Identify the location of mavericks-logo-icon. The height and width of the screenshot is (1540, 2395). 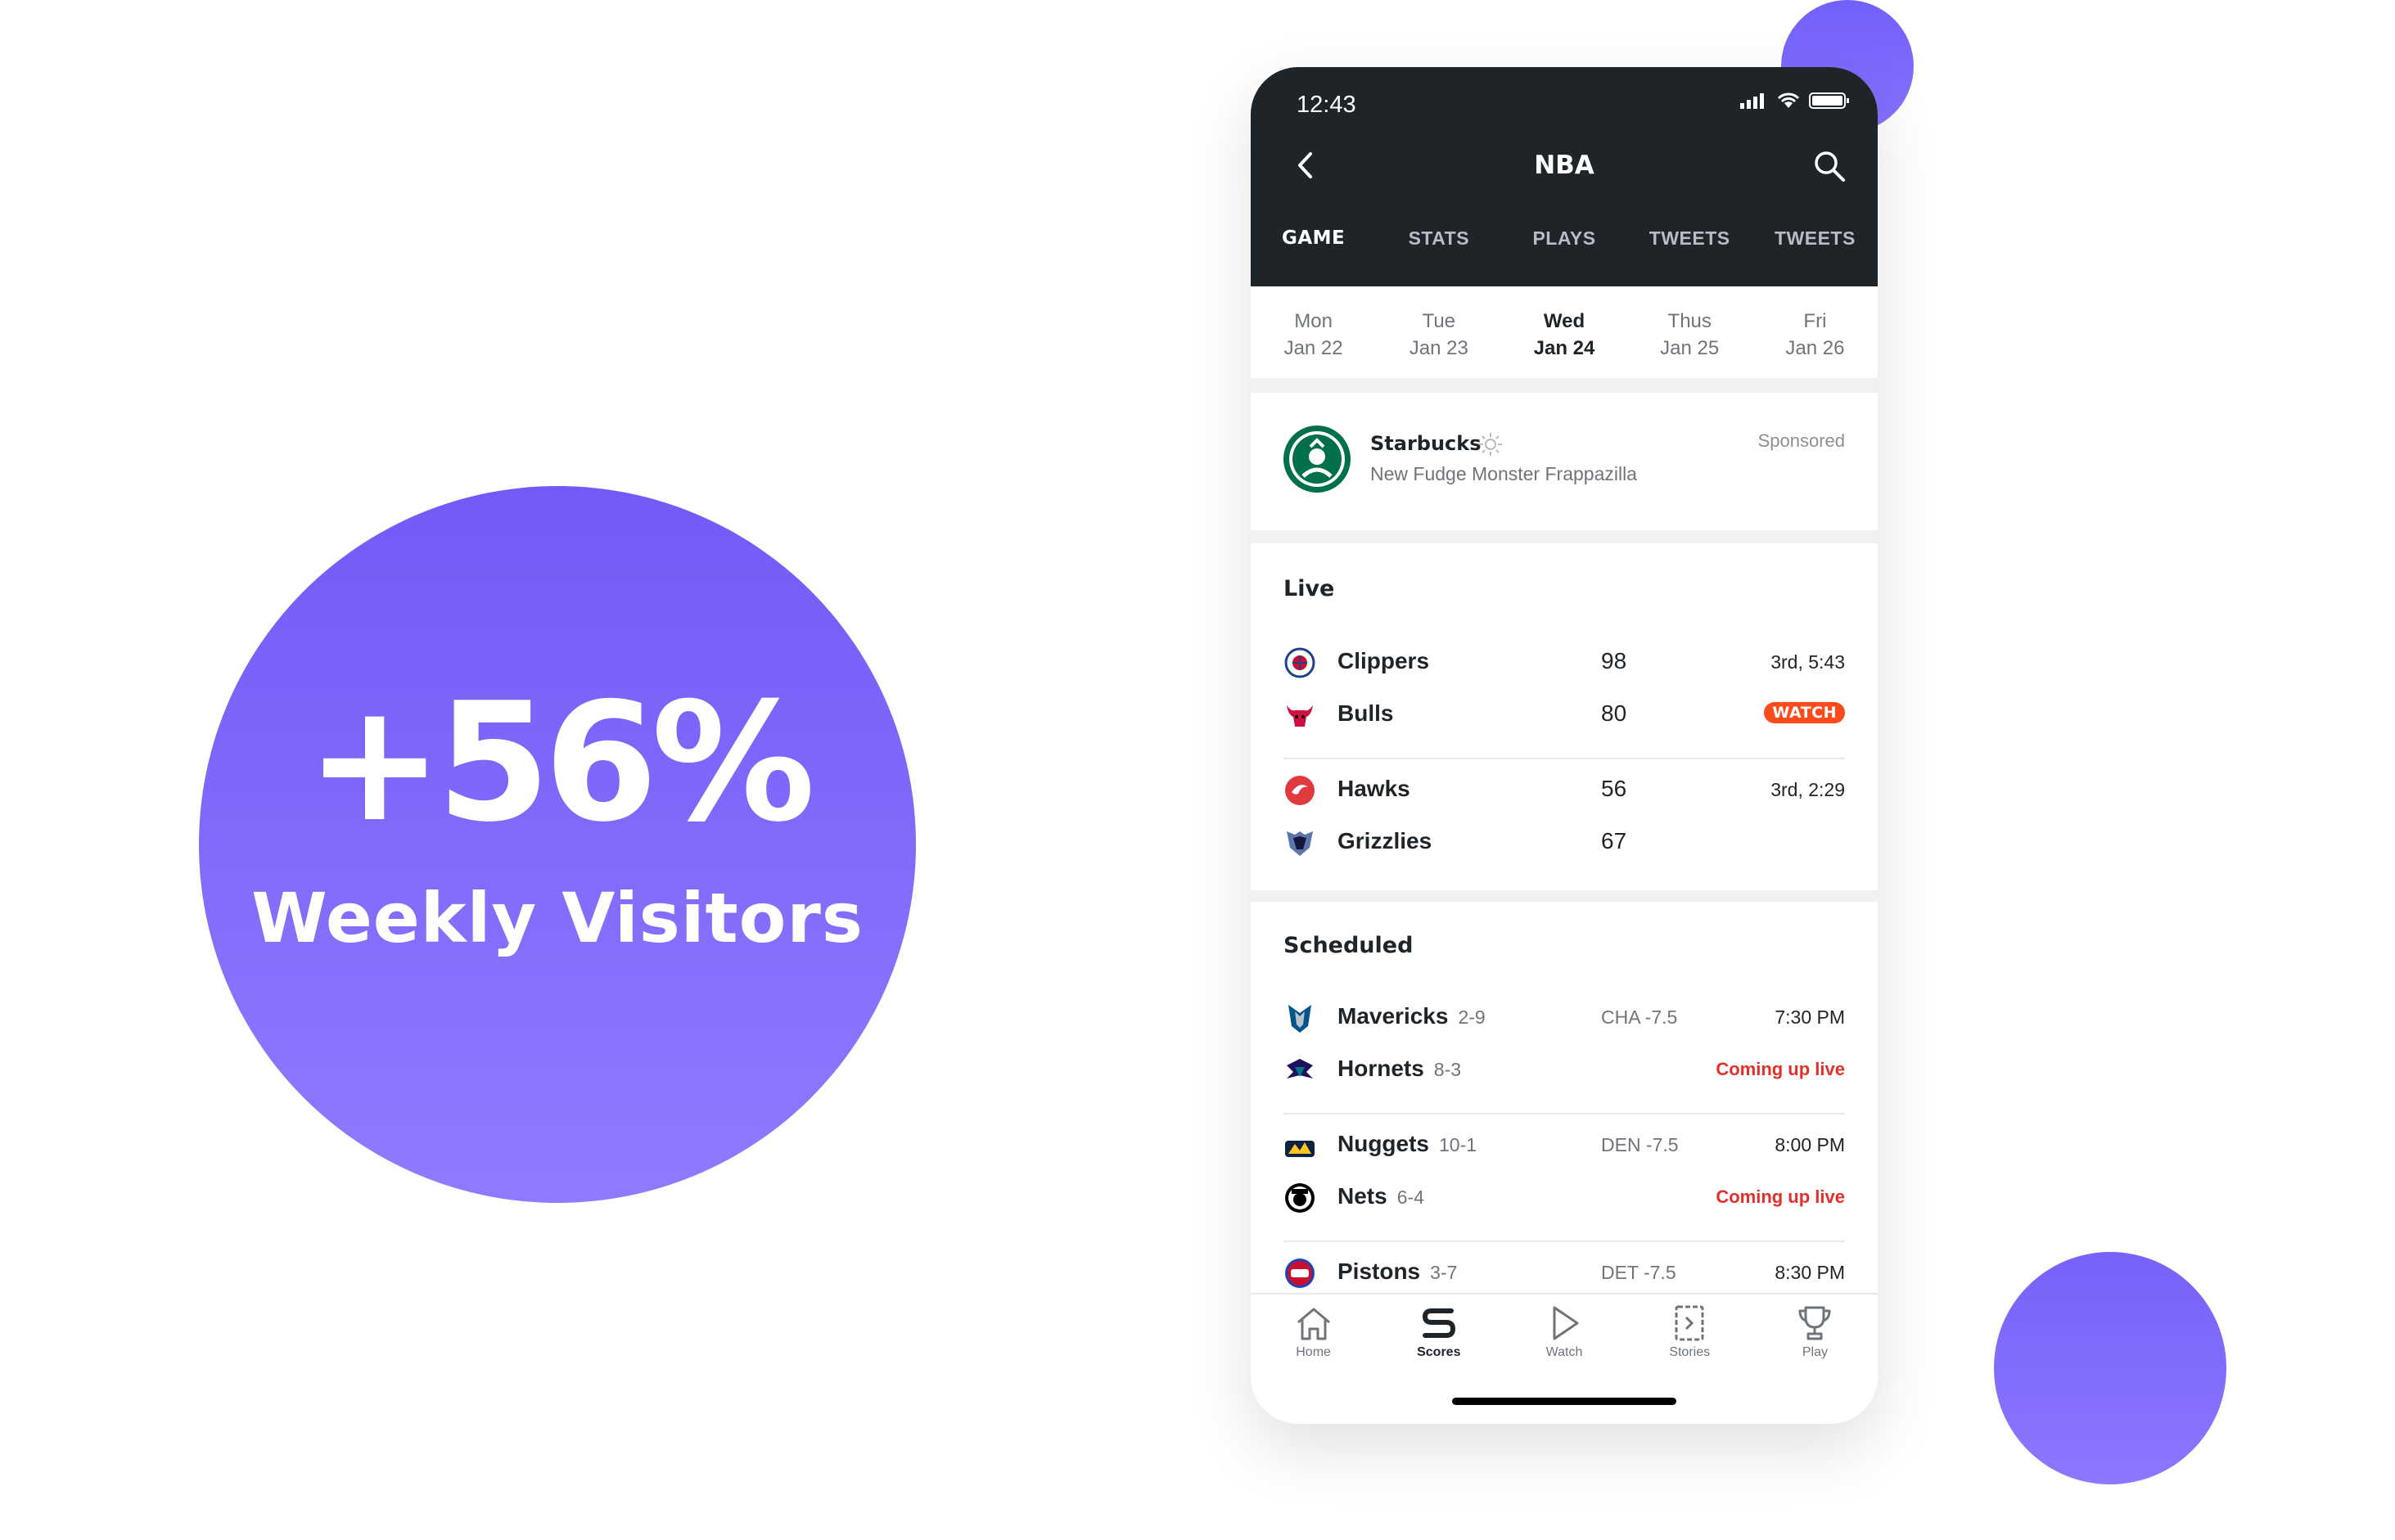
(1299, 1019).